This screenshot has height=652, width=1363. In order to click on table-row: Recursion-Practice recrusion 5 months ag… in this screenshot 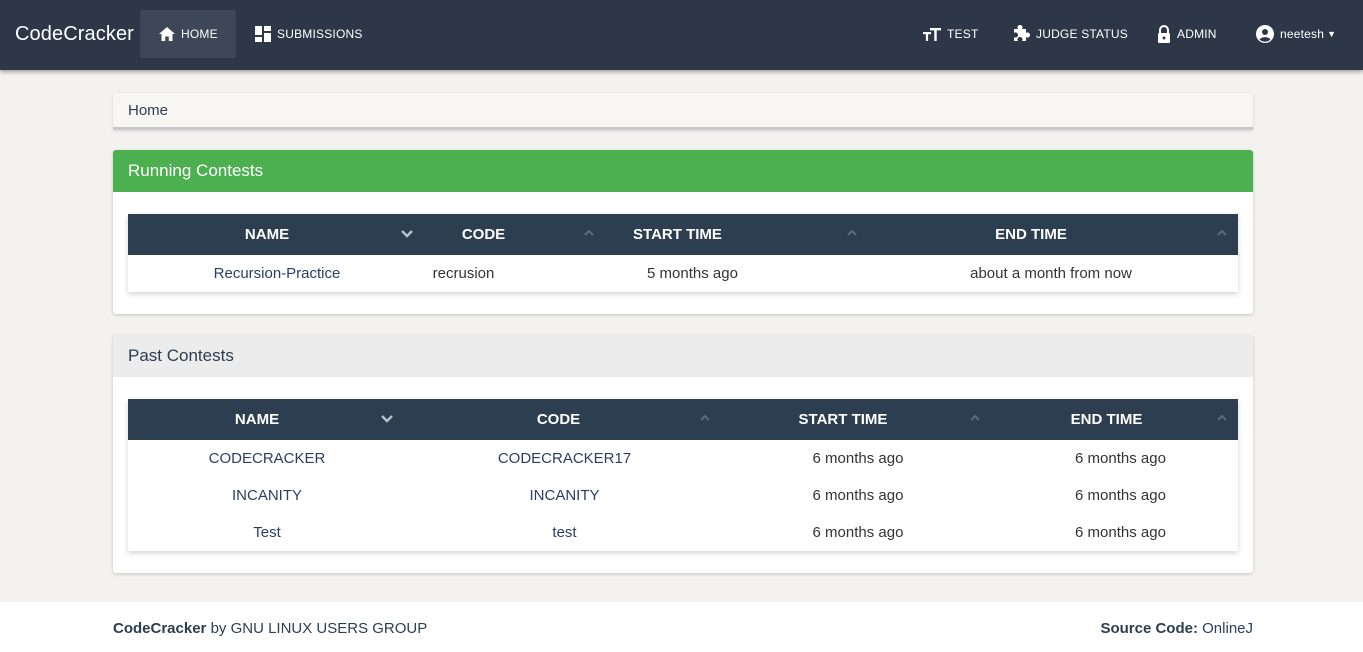, I will do `click(683, 273)`.